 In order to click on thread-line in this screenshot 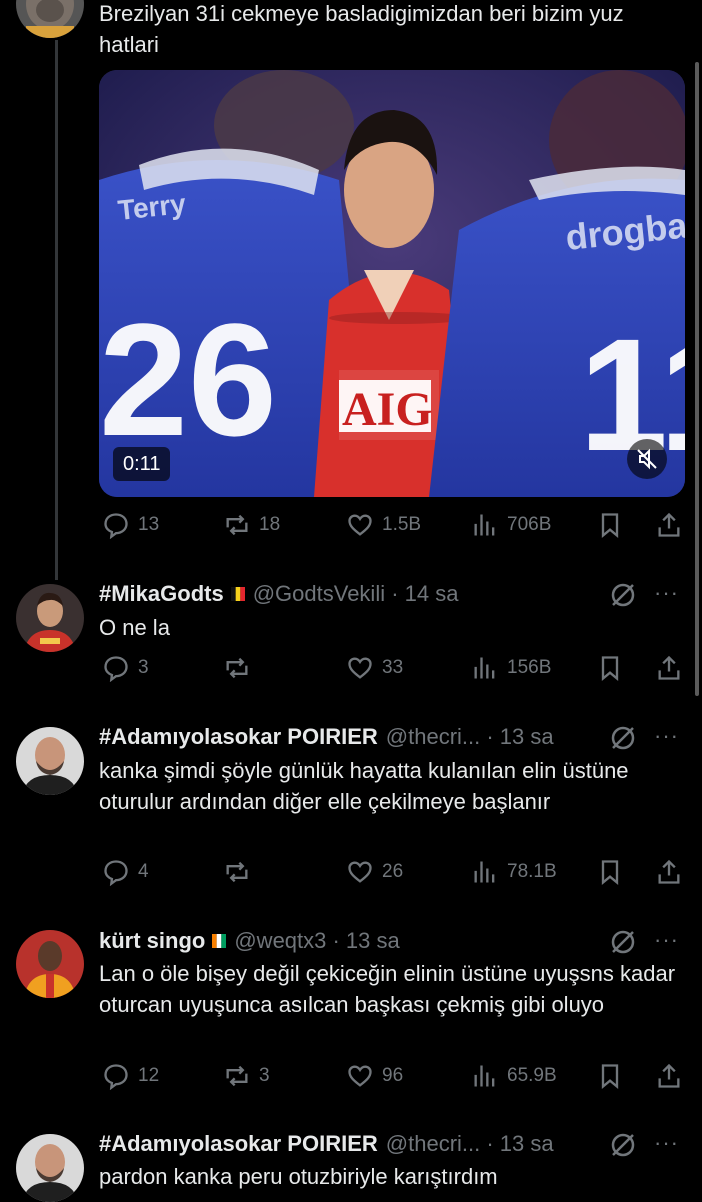, I will do `click(56, 310)`.